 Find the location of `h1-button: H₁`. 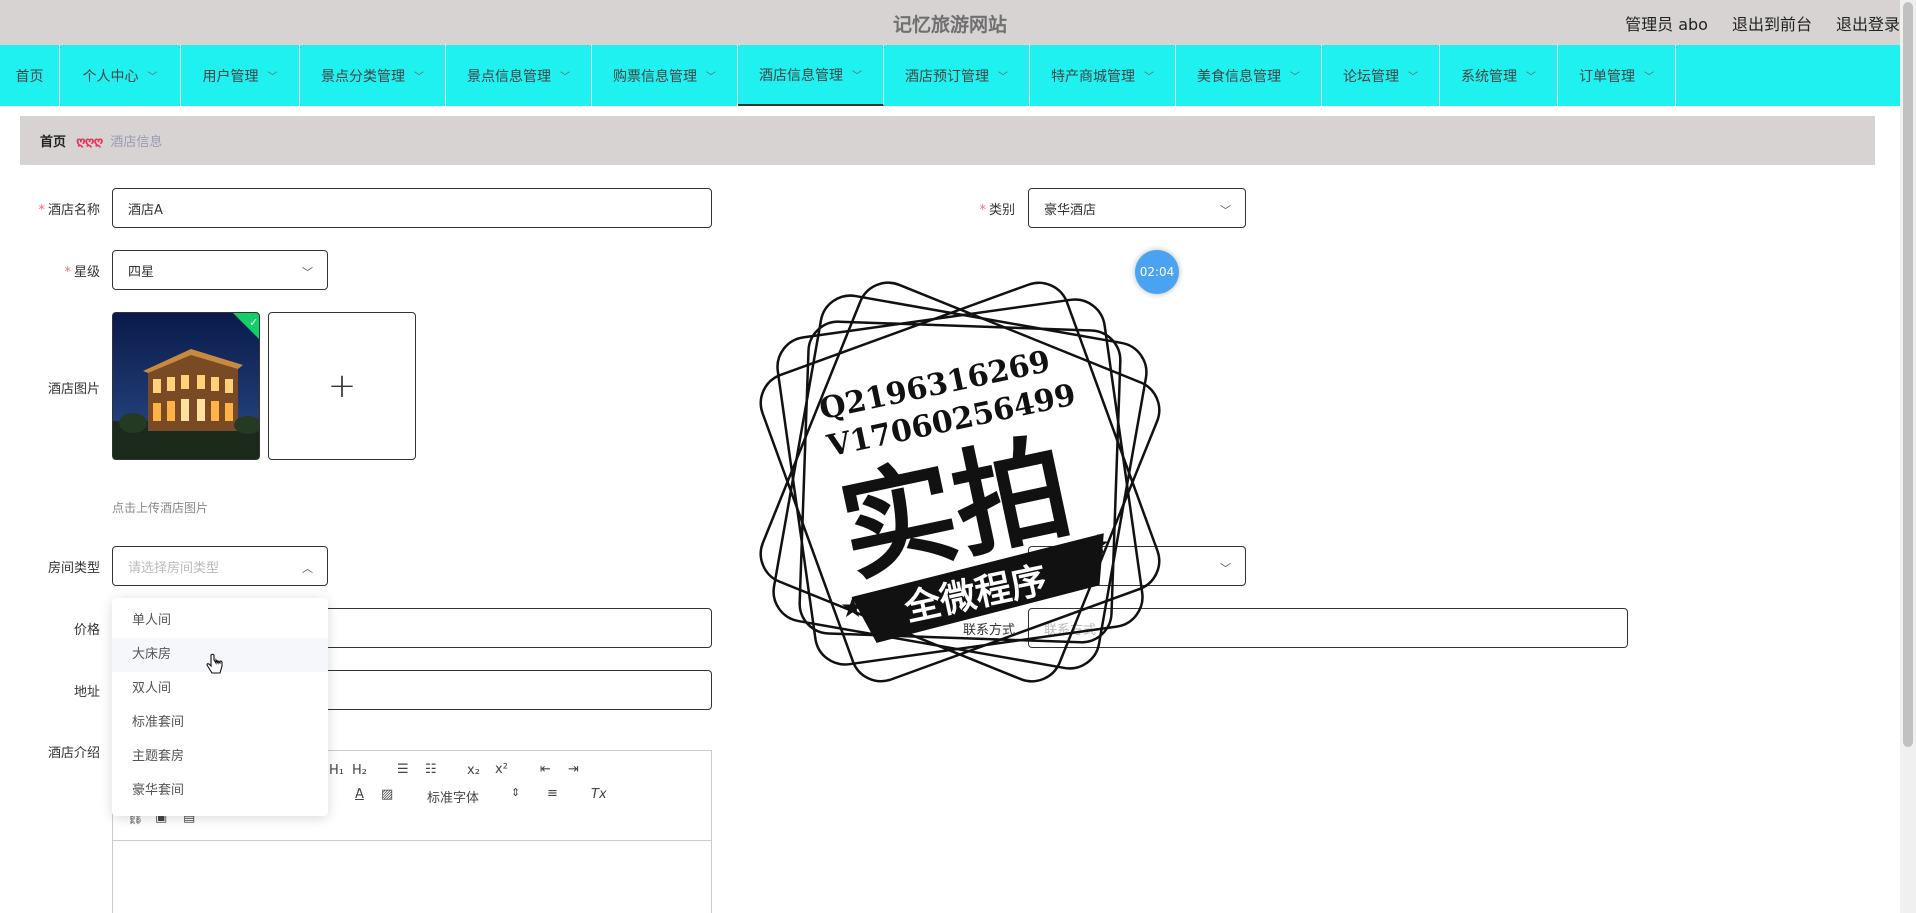

h1-button: H₁ is located at coordinates (336, 770).